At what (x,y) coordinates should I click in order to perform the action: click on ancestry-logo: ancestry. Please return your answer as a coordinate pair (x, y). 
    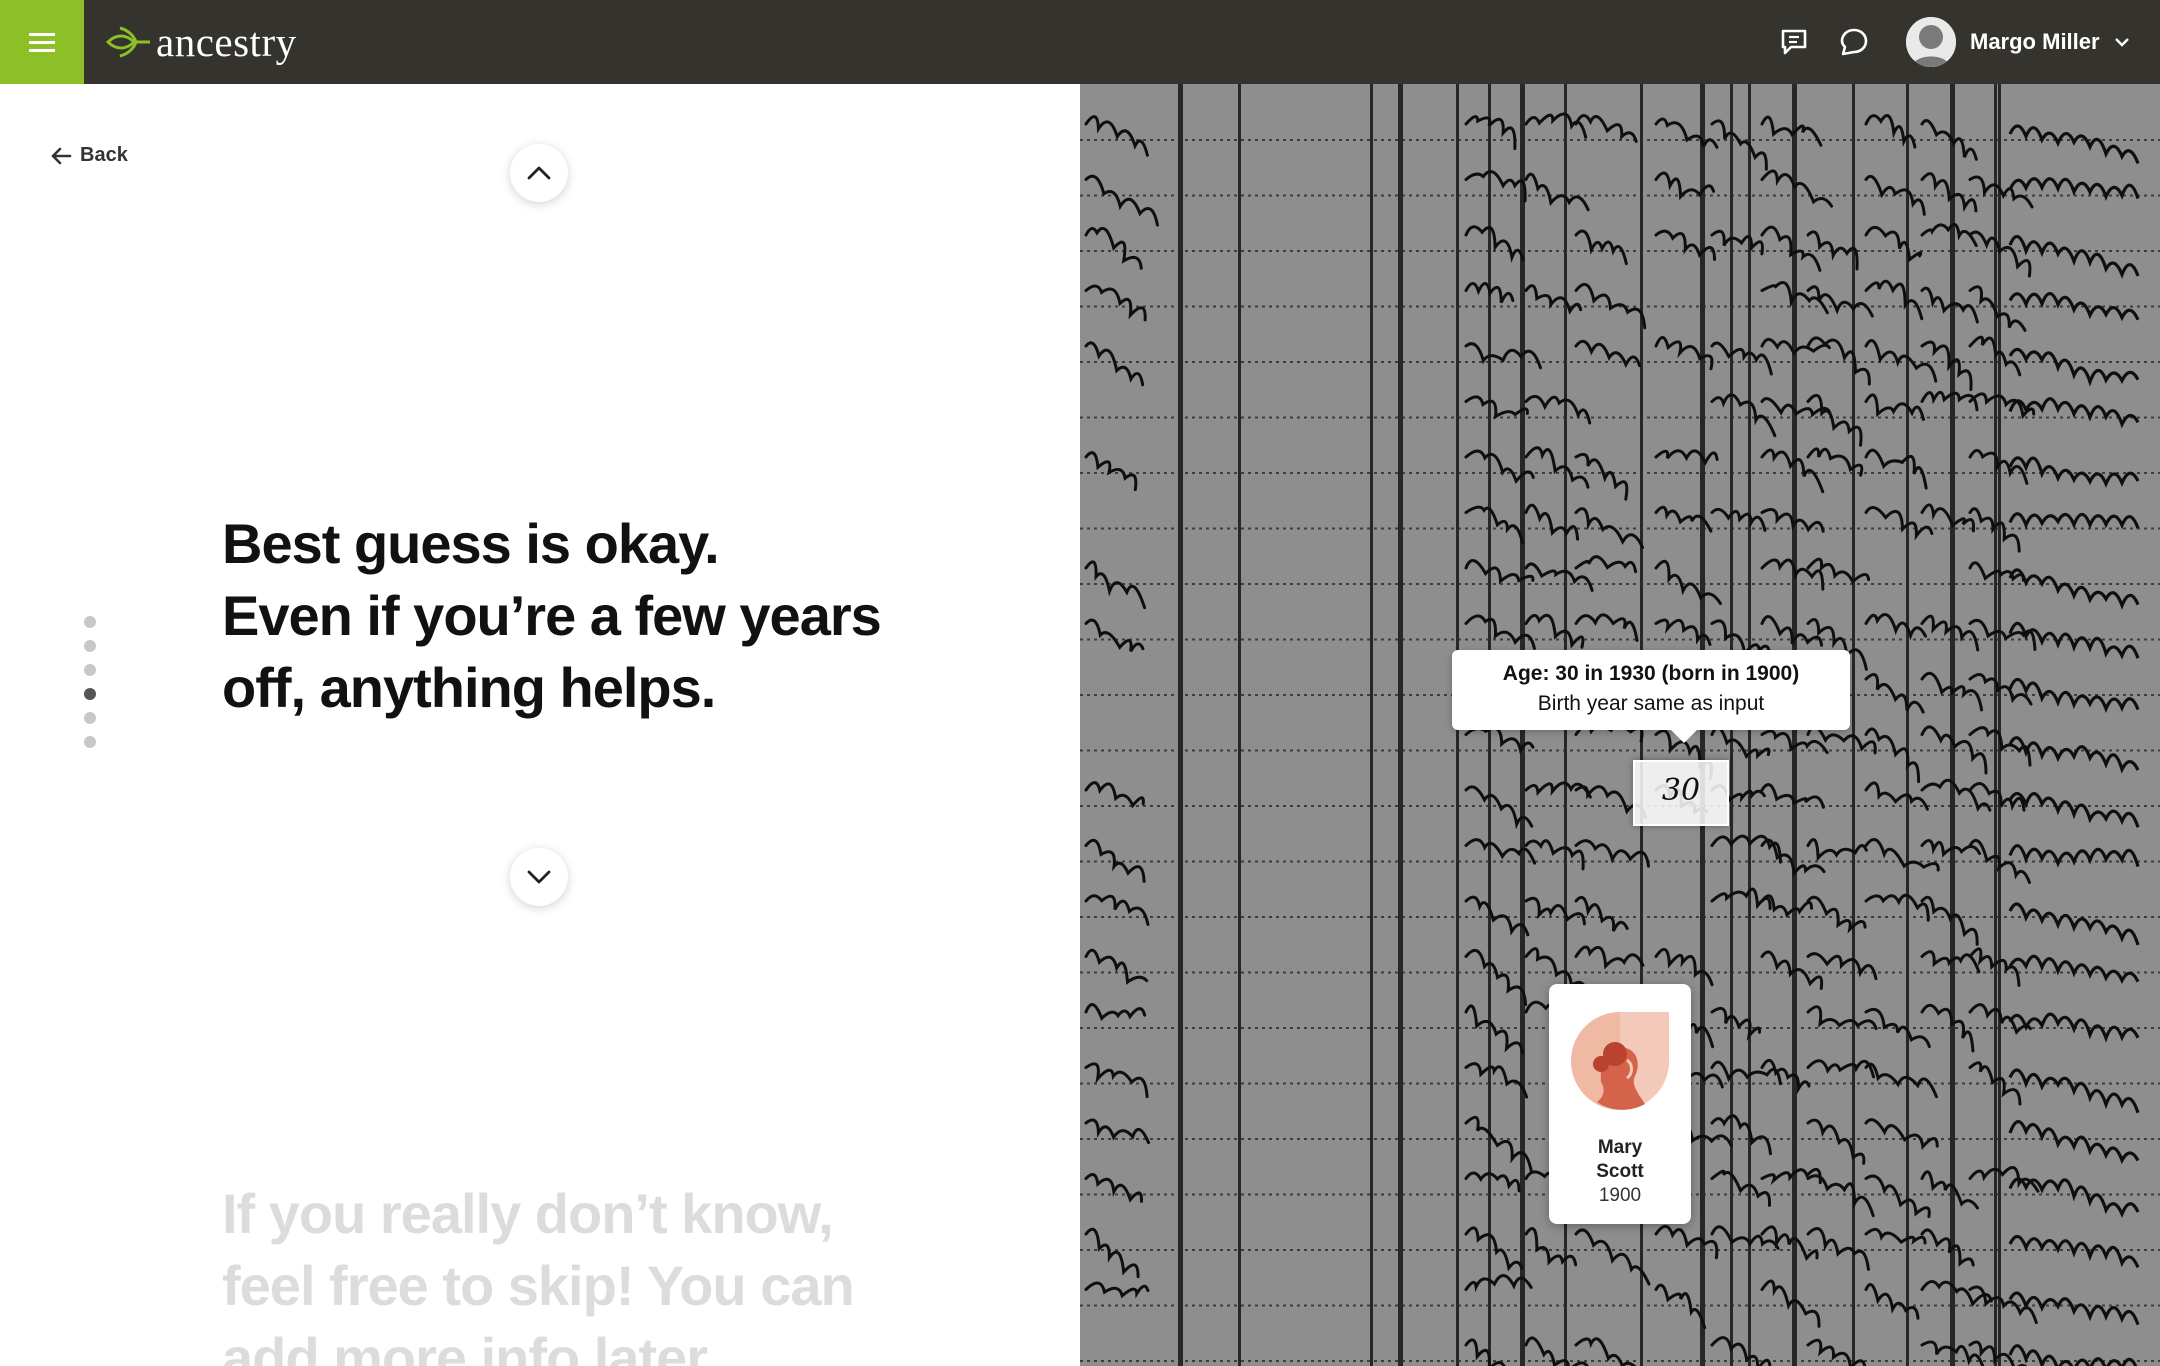
    Looking at the image, I should click on (201, 42).